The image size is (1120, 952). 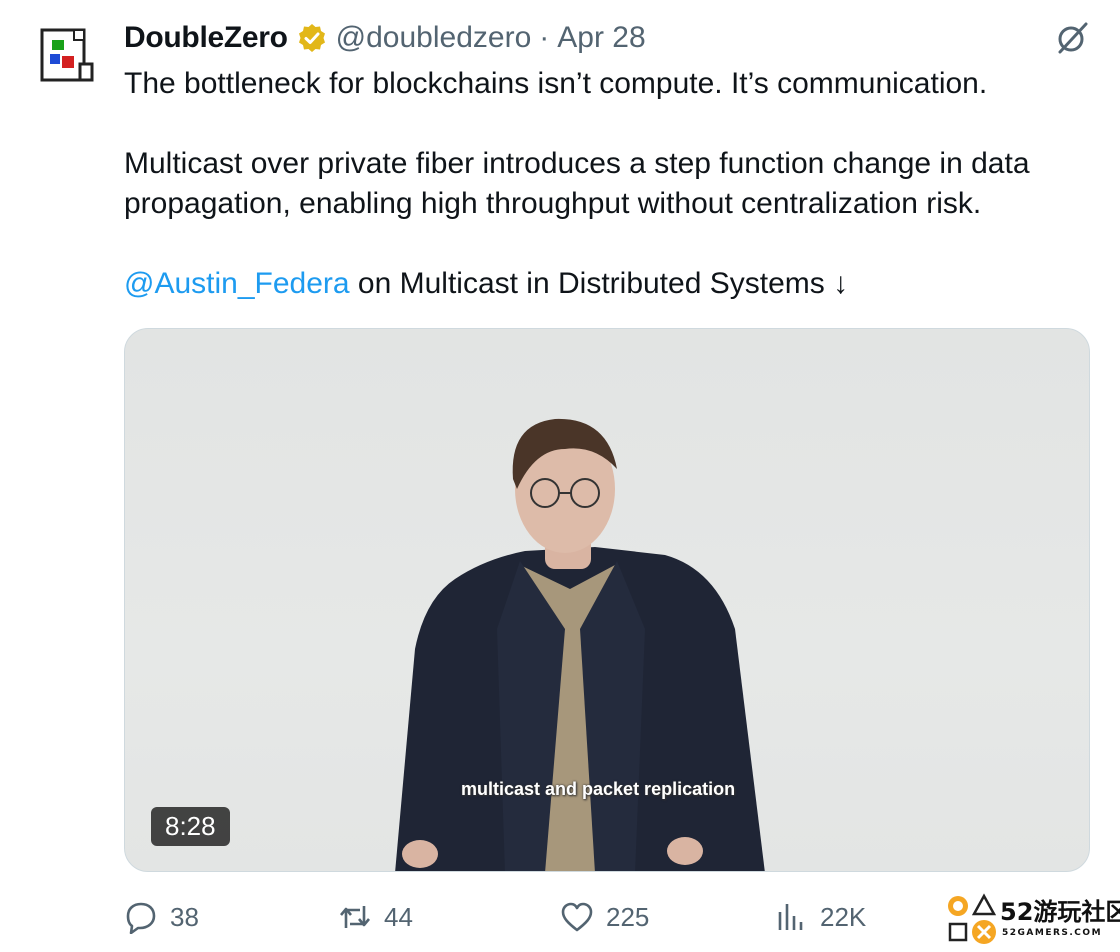 I want to click on views-chart-icon, so click(x=790, y=917).